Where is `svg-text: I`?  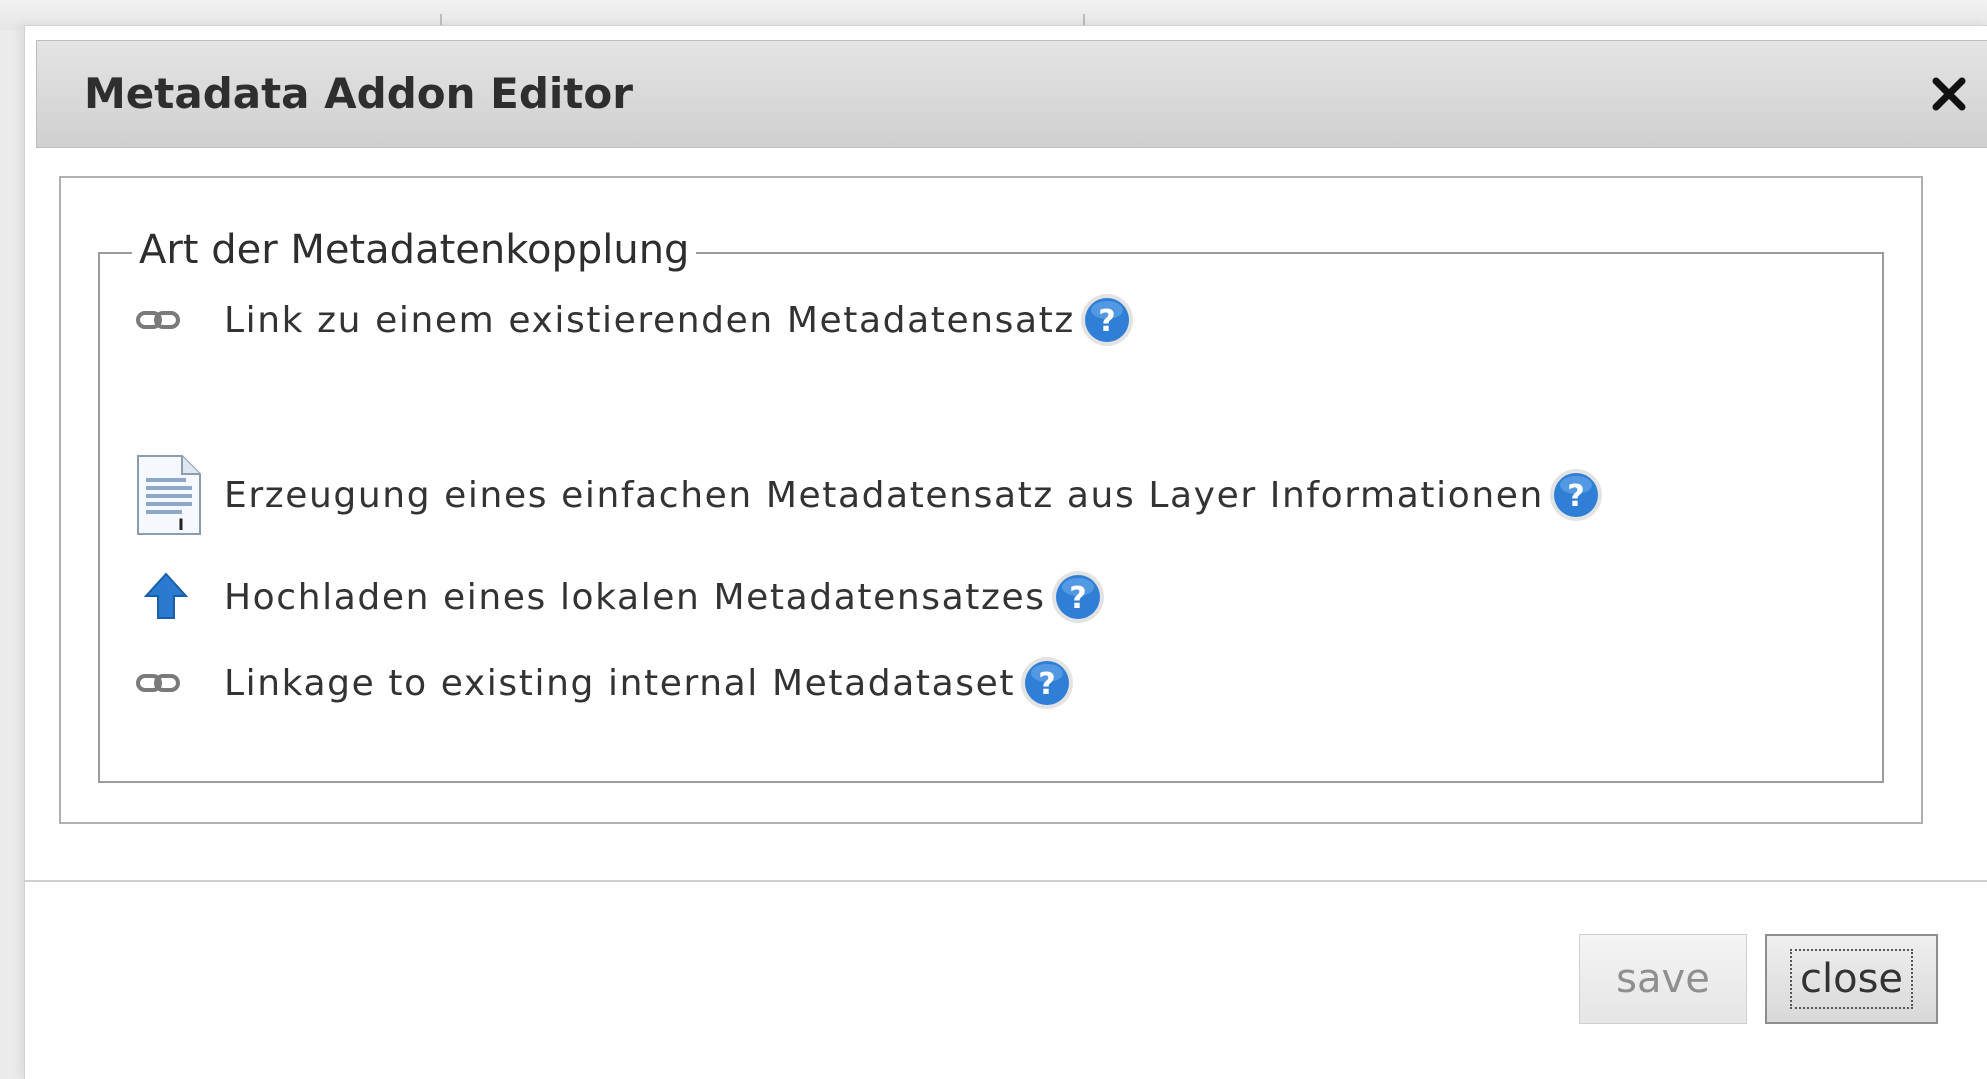 svg-text: I is located at coordinates (181, 524).